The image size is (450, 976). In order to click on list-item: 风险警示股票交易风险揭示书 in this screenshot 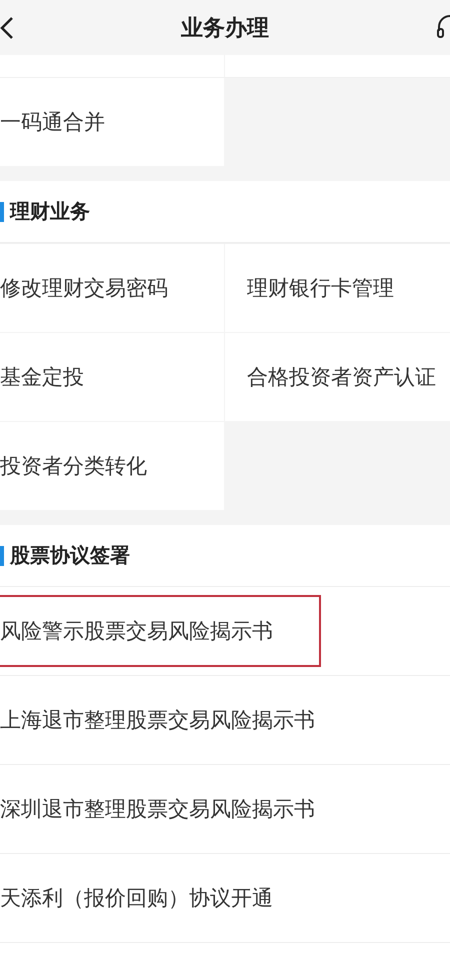, I will do `click(160, 631)`.